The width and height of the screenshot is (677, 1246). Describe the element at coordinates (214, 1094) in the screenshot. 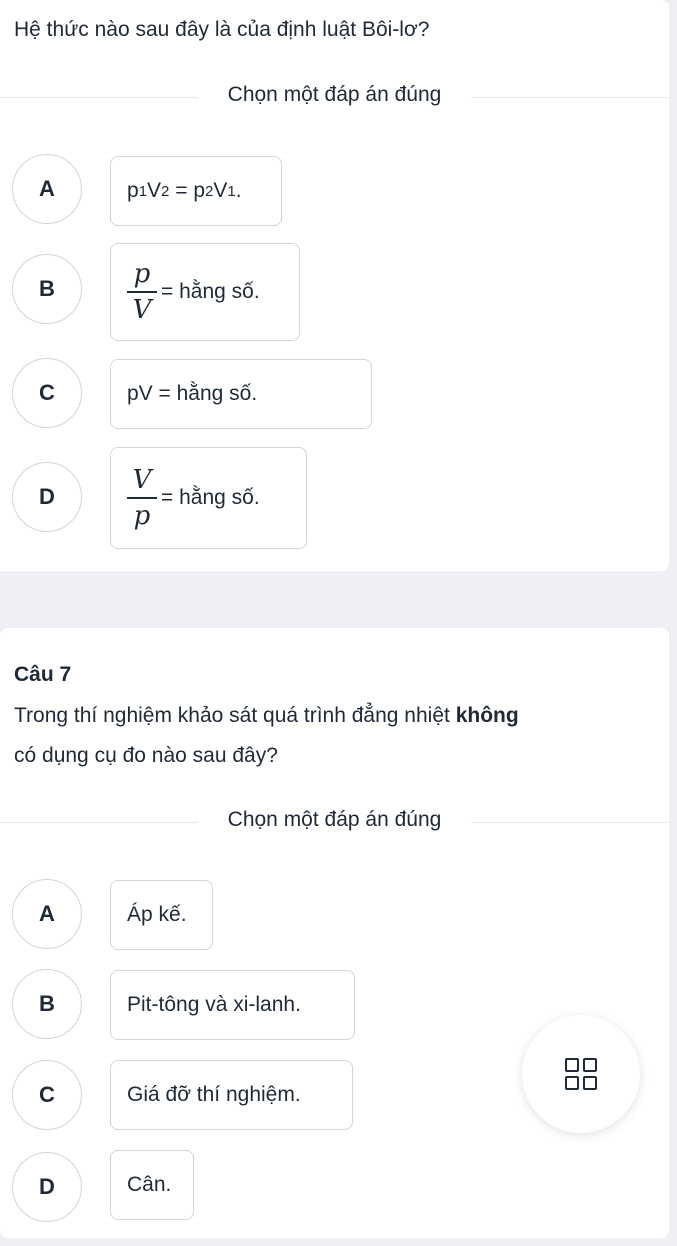

I see `option-c-label: Giá đỡ thí nghiệm.` at that location.